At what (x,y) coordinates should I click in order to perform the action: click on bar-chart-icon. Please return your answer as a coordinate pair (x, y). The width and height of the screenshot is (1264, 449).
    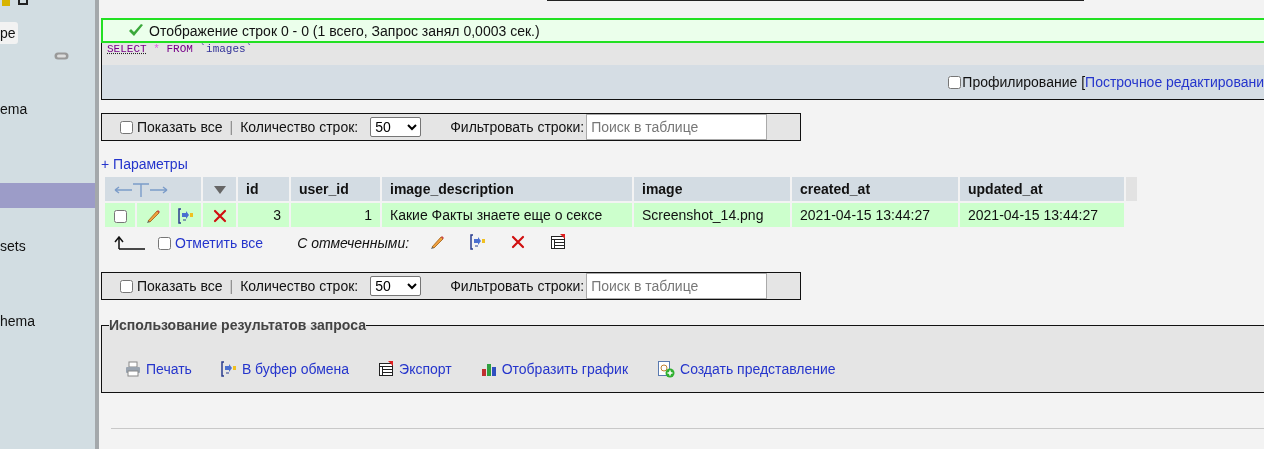
    Looking at the image, I should click on (488, 369).